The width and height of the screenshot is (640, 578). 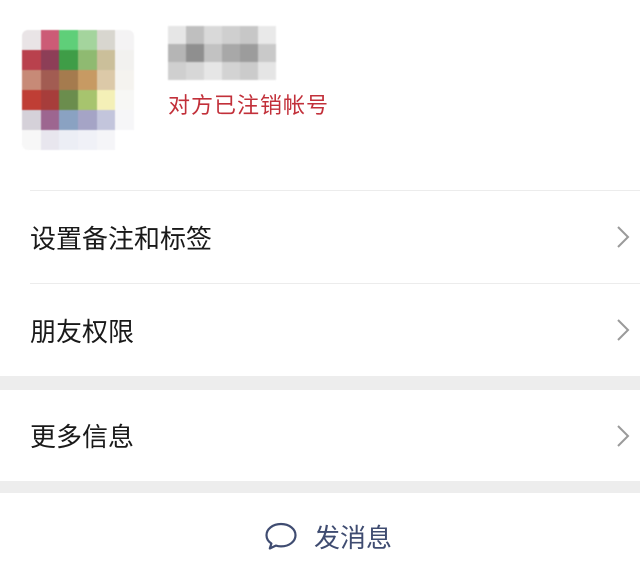 What do you see at coordinates (281, 536) in the screenshot?
I see `chat-bubble-icon` at bounding box center [281, 536].